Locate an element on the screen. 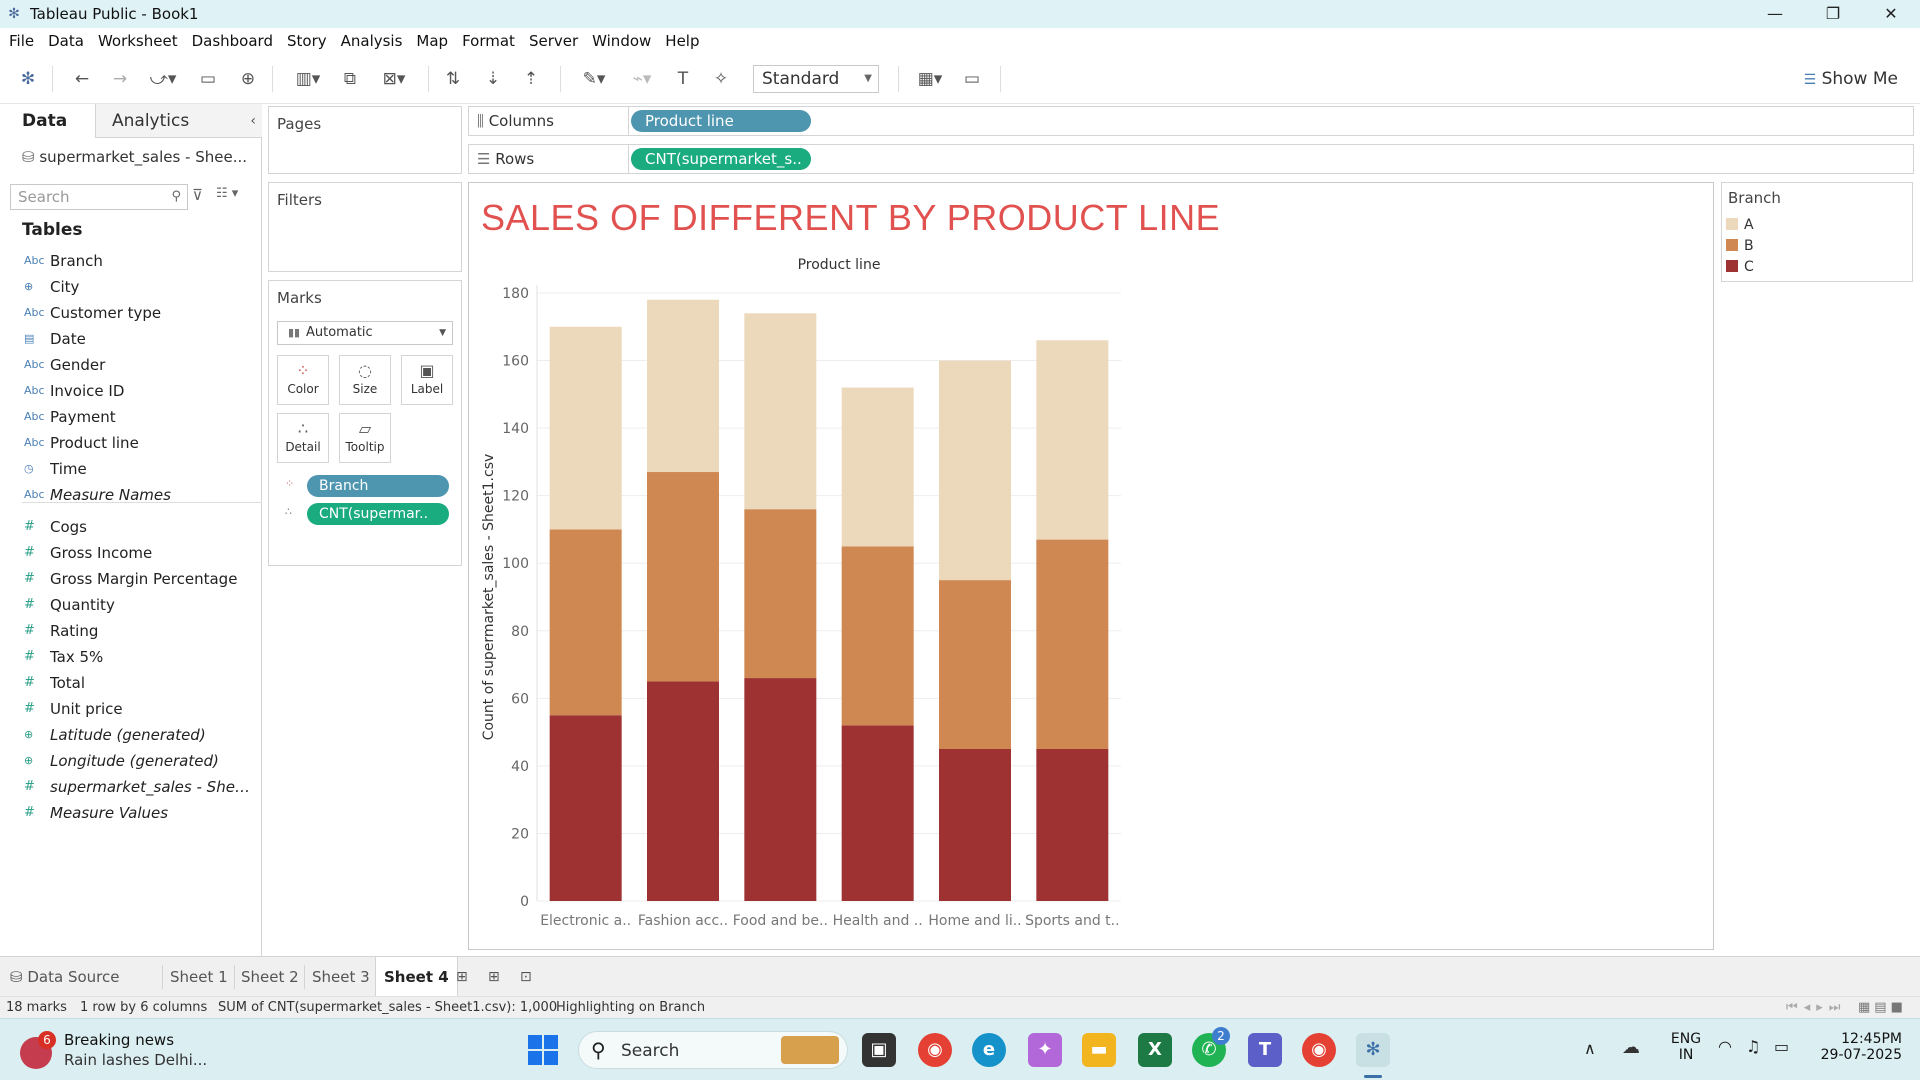  branch-color-pill: Branch is located at coordinates (378, 486).